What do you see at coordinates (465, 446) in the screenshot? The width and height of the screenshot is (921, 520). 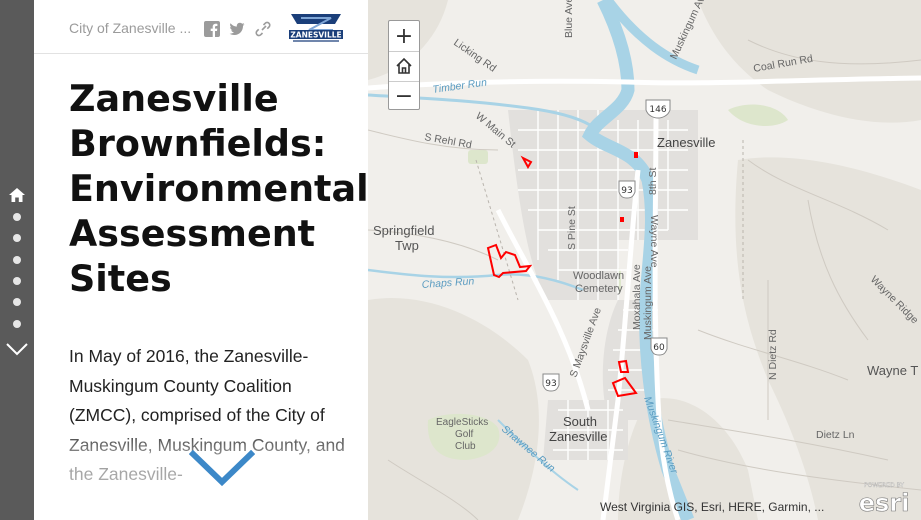 I see `eaglesticks-label-line3: Club` at bounding box center [465, 446].